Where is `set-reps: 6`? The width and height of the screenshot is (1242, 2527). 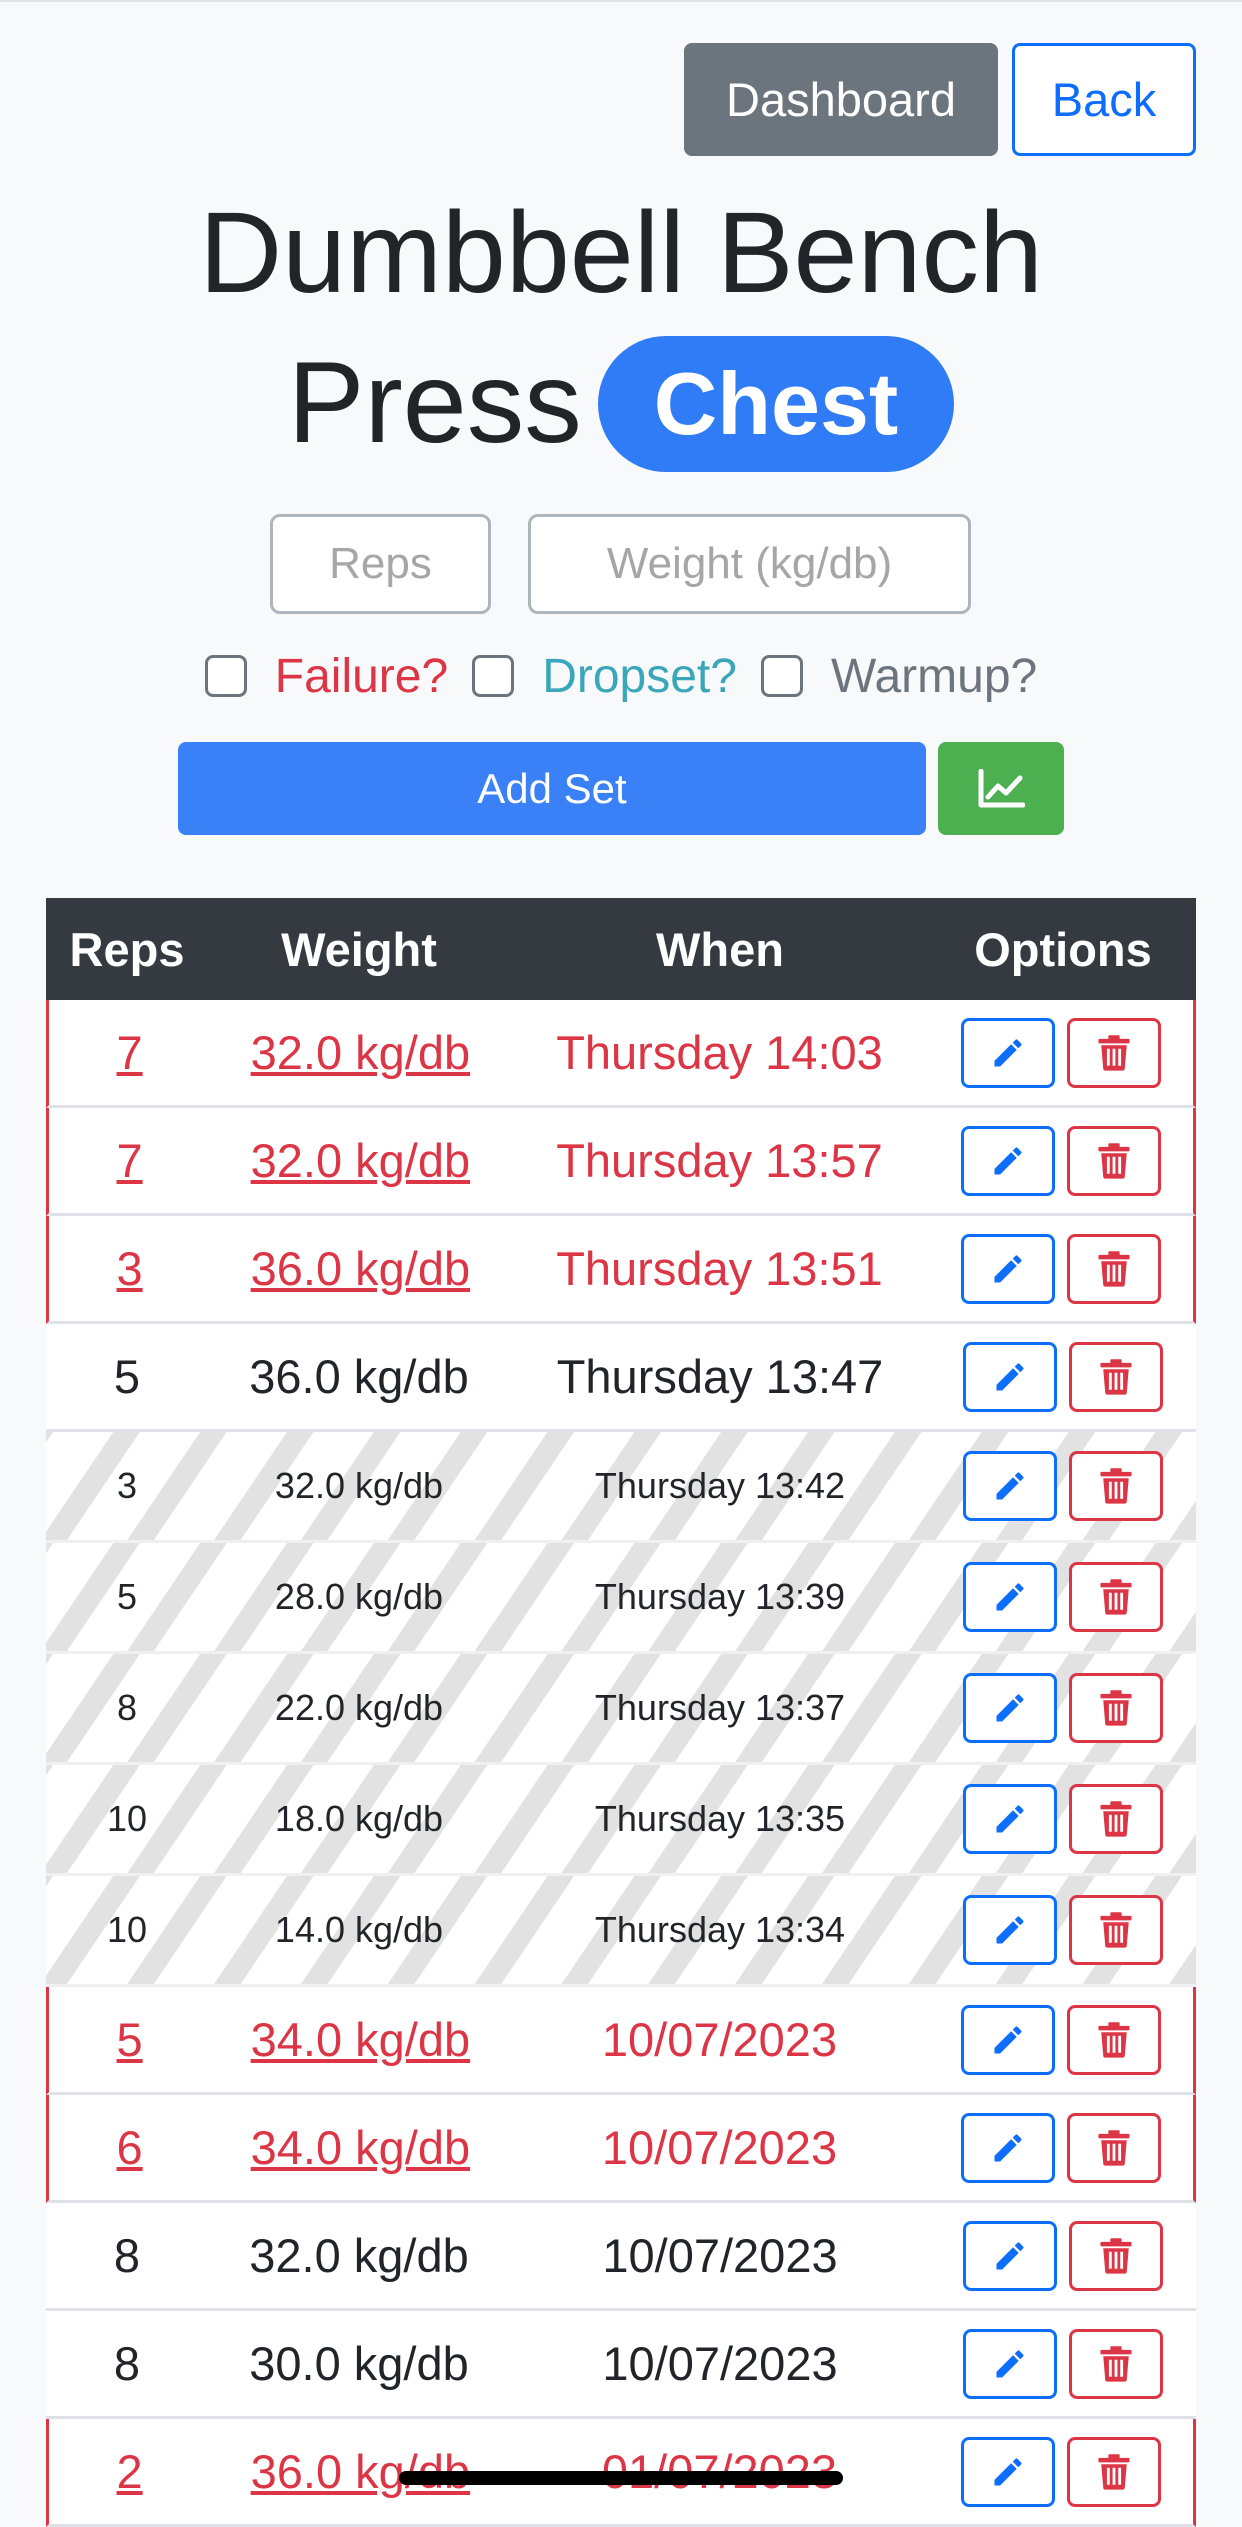
set-reps: 6 is located at coordinates (130, 2147).